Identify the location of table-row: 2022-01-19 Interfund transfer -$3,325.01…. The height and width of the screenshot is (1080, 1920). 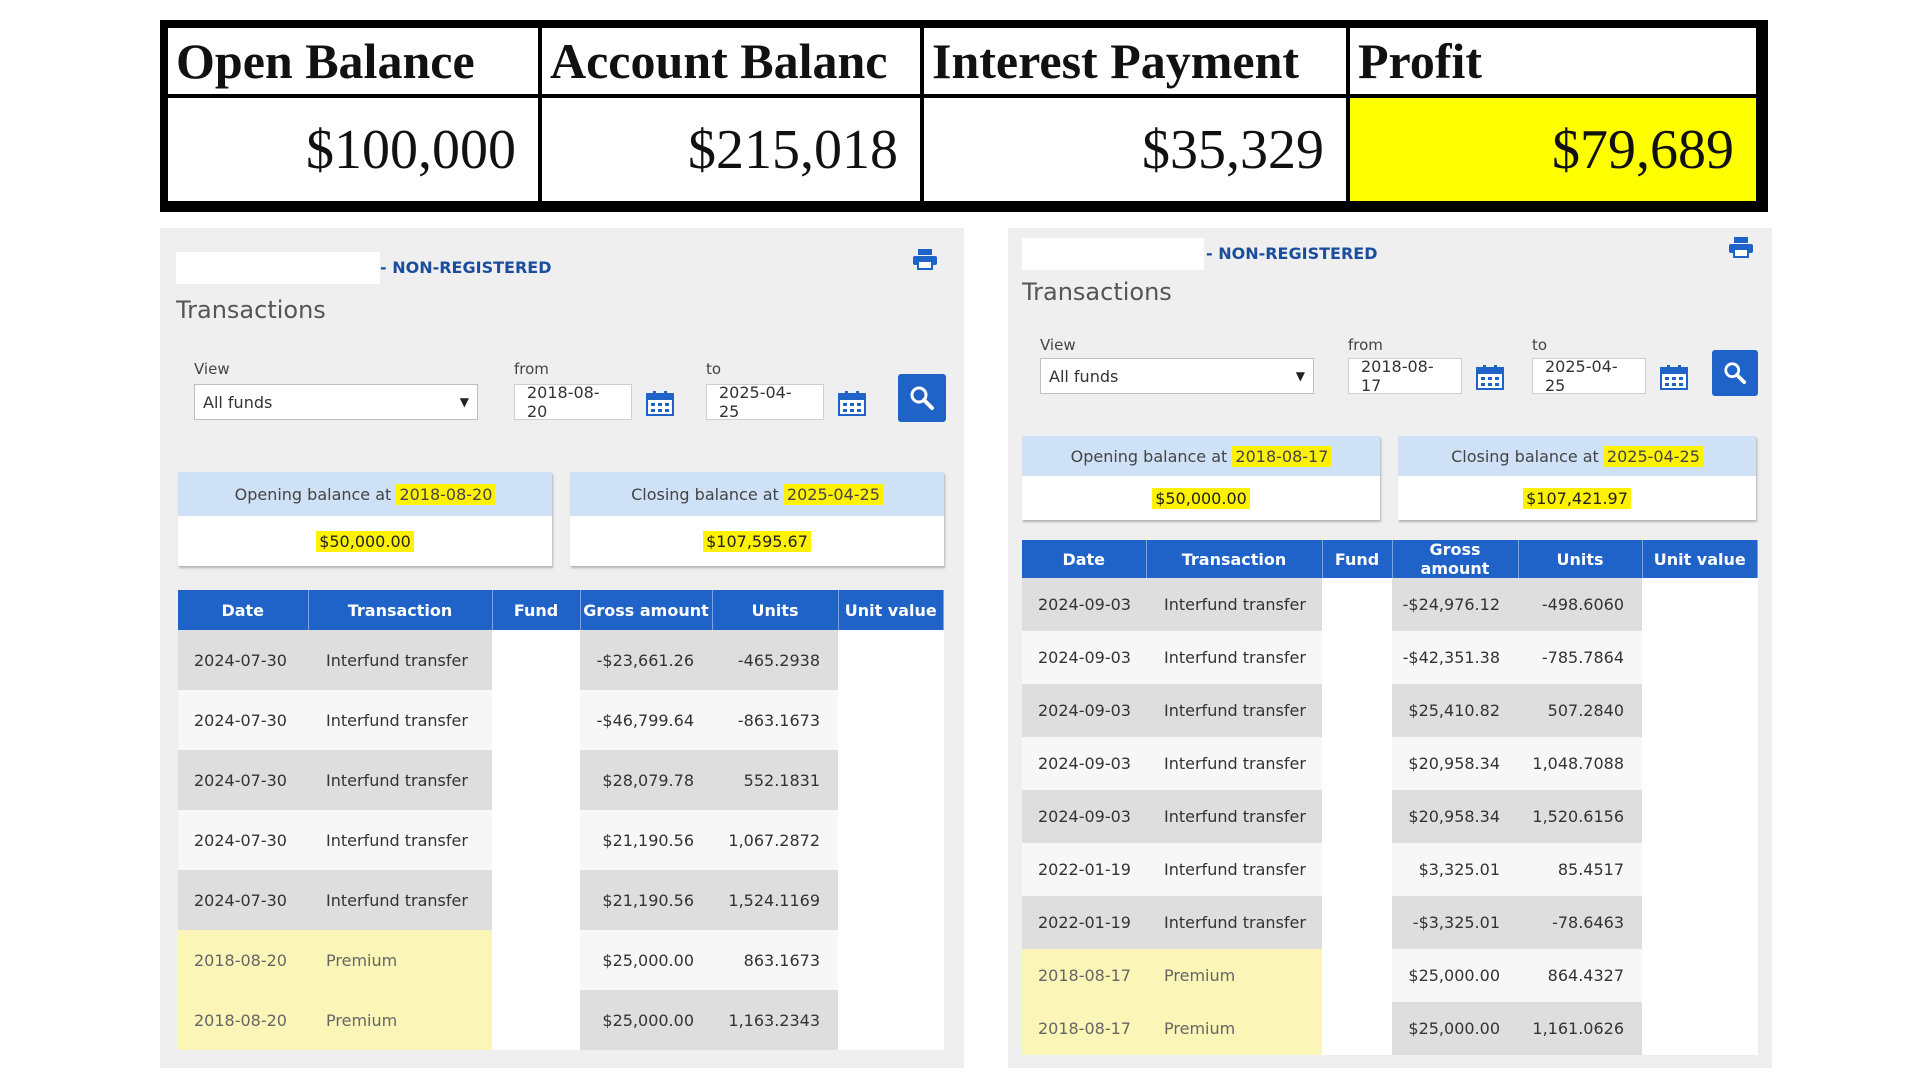
(1390, 922).